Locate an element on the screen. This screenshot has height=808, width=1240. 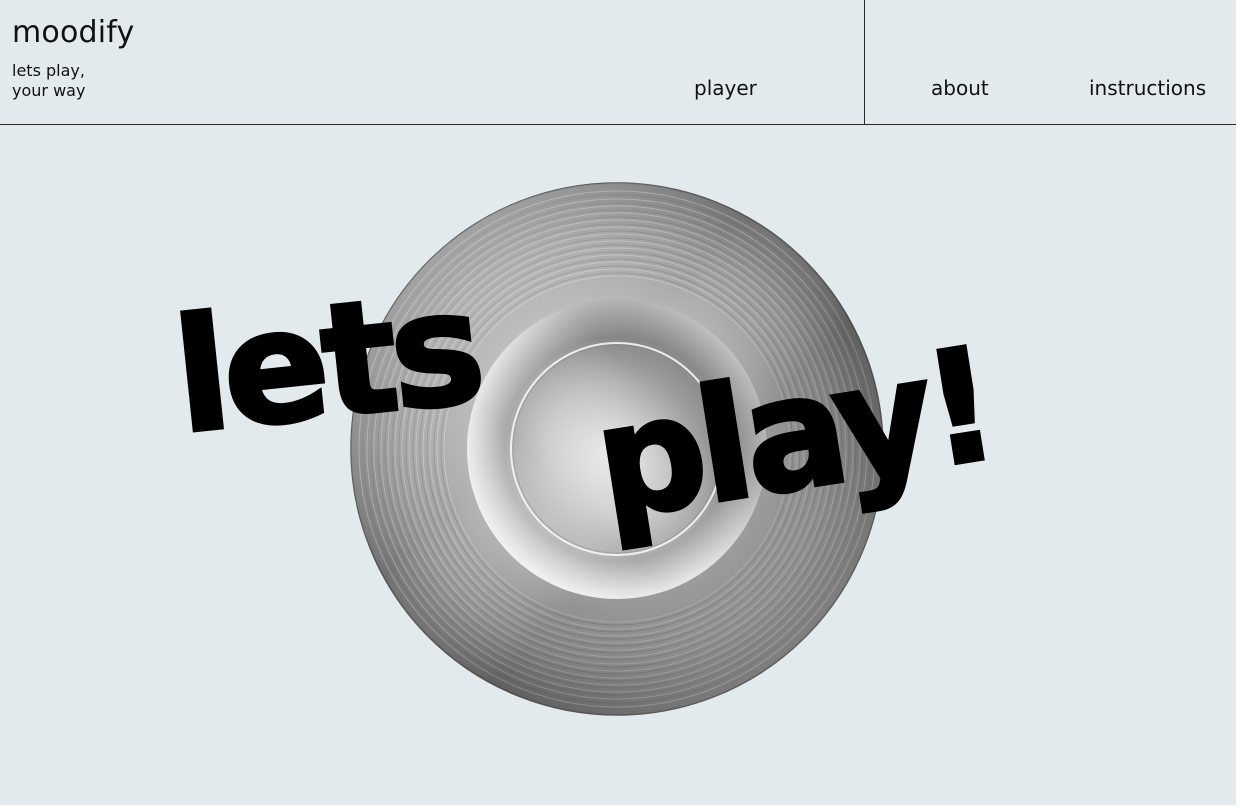
tagline-line-1: lets play, is located at coordinates (48, 70).